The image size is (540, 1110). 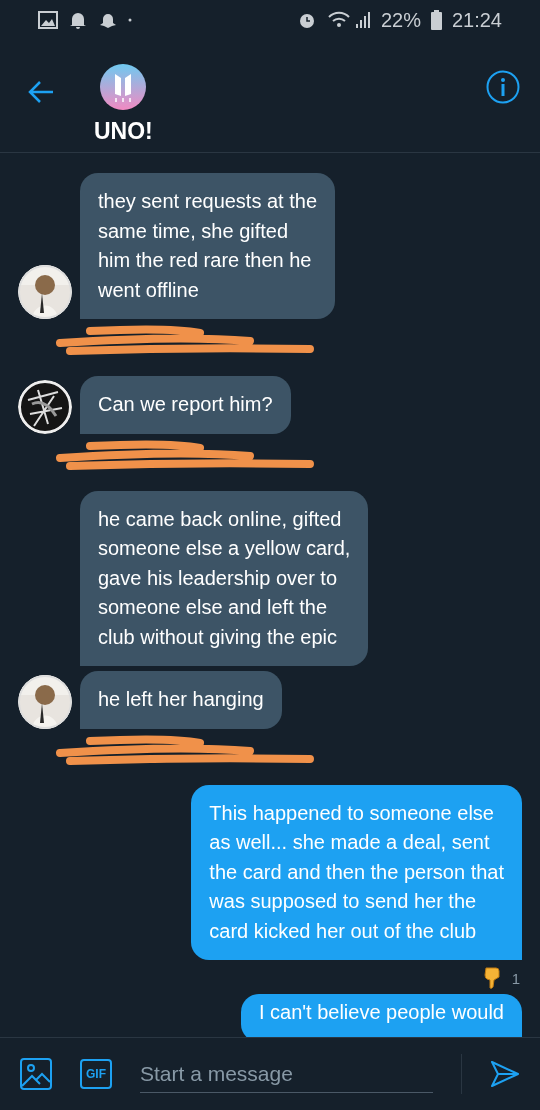 What do you see at coordinates (41, 92) in the screenshot?
I see `back-arrow-icon` at bounding box center [41, 92].